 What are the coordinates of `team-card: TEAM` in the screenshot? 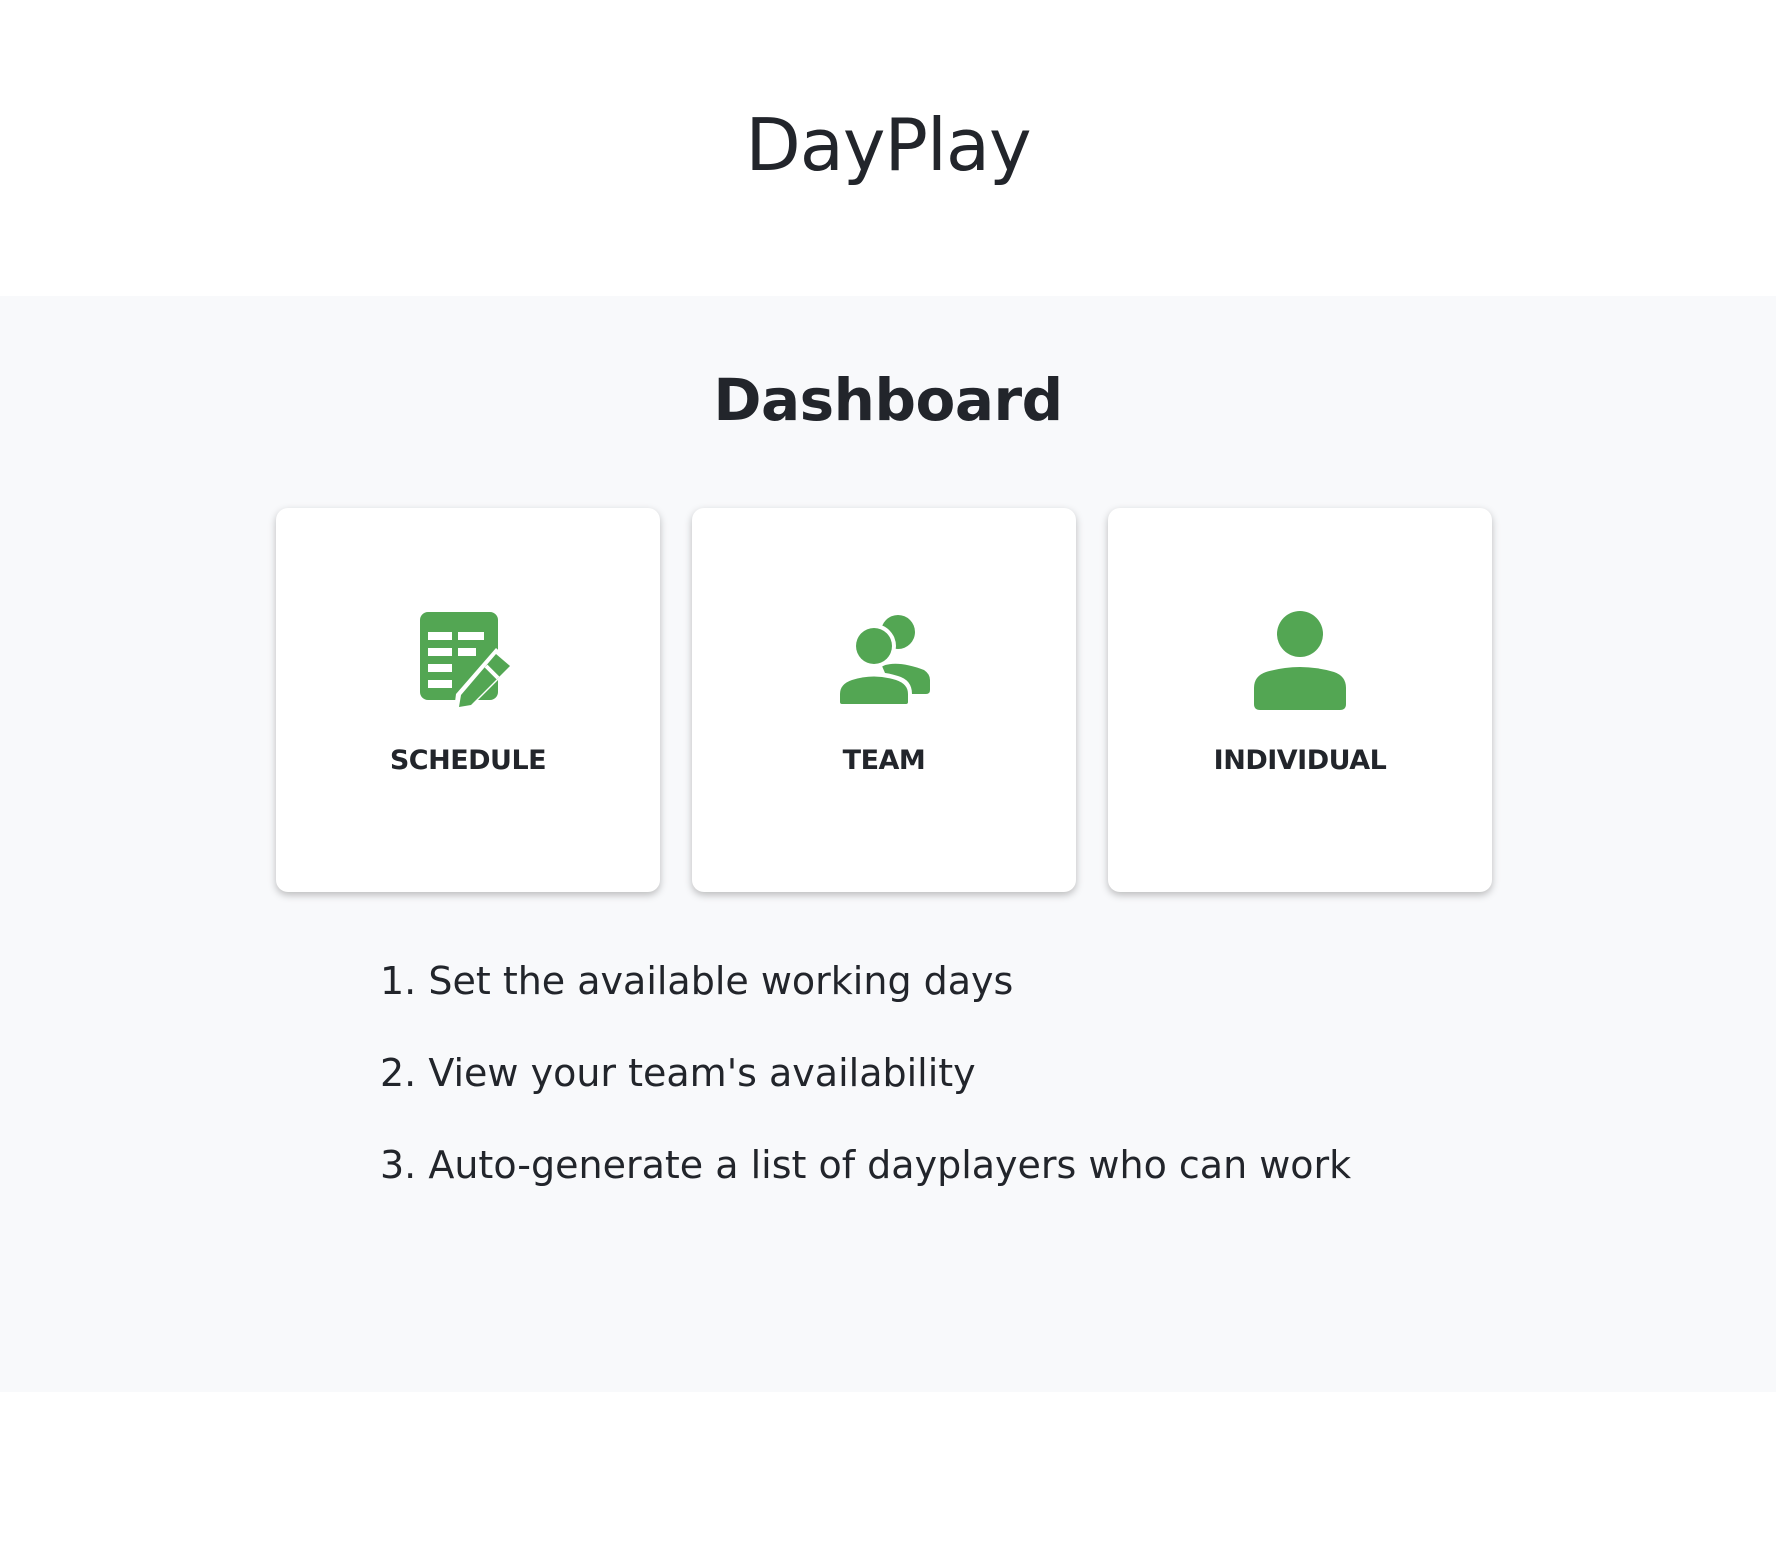 It's located at (884, 700).